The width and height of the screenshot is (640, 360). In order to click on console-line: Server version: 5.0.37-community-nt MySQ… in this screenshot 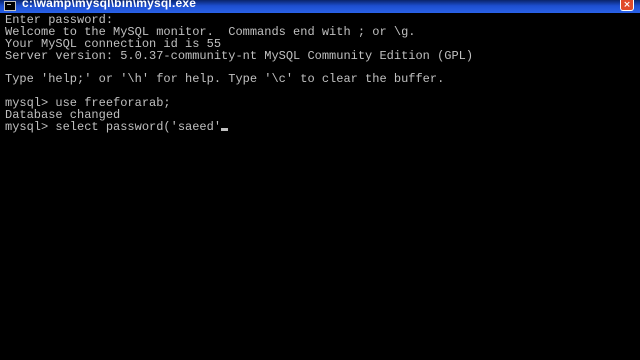, I will do `click(239, 55)`.